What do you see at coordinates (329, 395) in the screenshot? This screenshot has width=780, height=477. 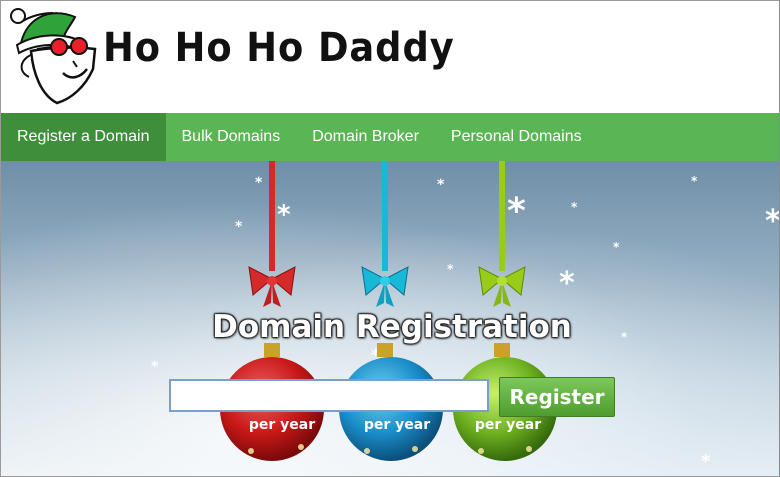 I see `domain-search-input` at bounding box center [329, 395].